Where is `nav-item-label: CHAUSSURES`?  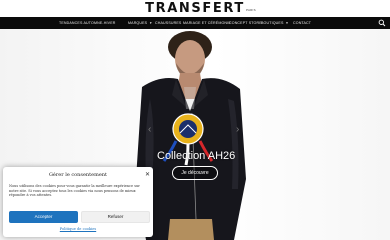
nav-item-label: CHAUSSURES is located at coordinates (168, 23).